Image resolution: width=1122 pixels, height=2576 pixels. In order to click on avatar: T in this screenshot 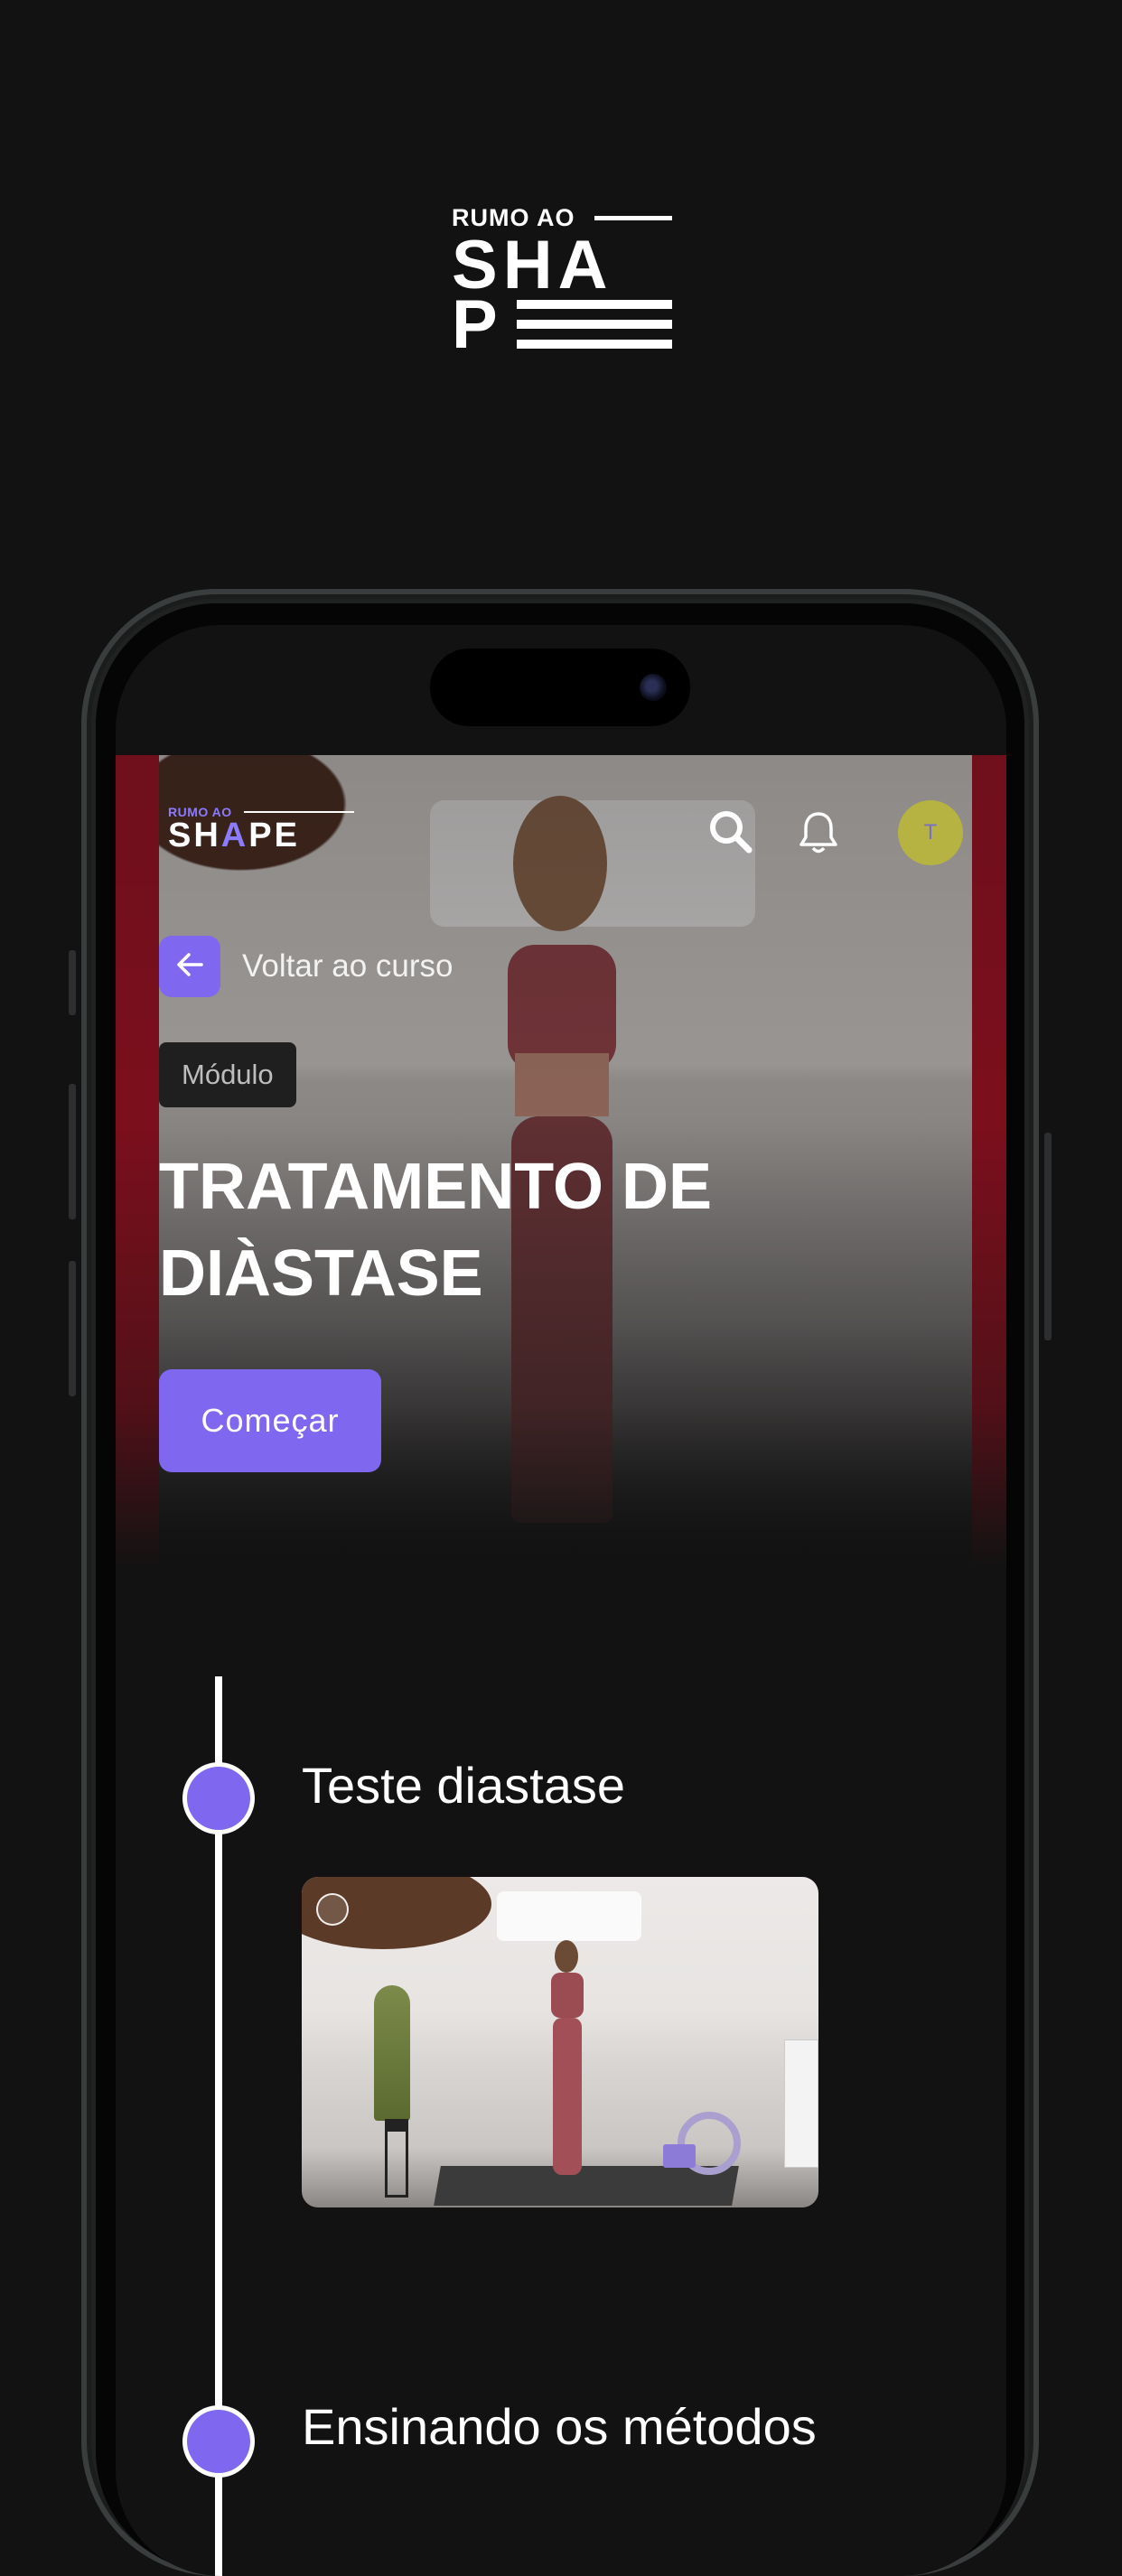, I will do `click(930, 833)`.